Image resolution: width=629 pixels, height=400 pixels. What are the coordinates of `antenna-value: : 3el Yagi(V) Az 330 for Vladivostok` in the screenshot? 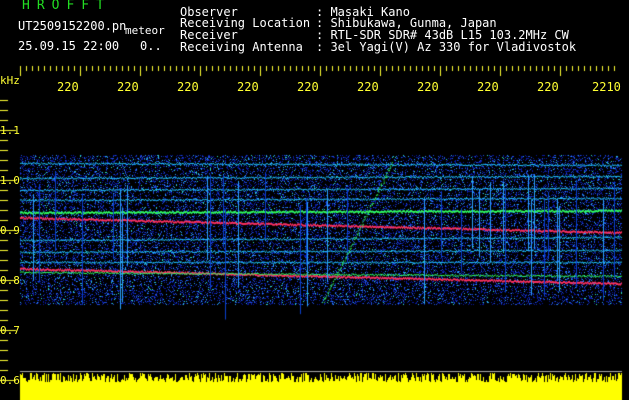 It's located at (446, 47).